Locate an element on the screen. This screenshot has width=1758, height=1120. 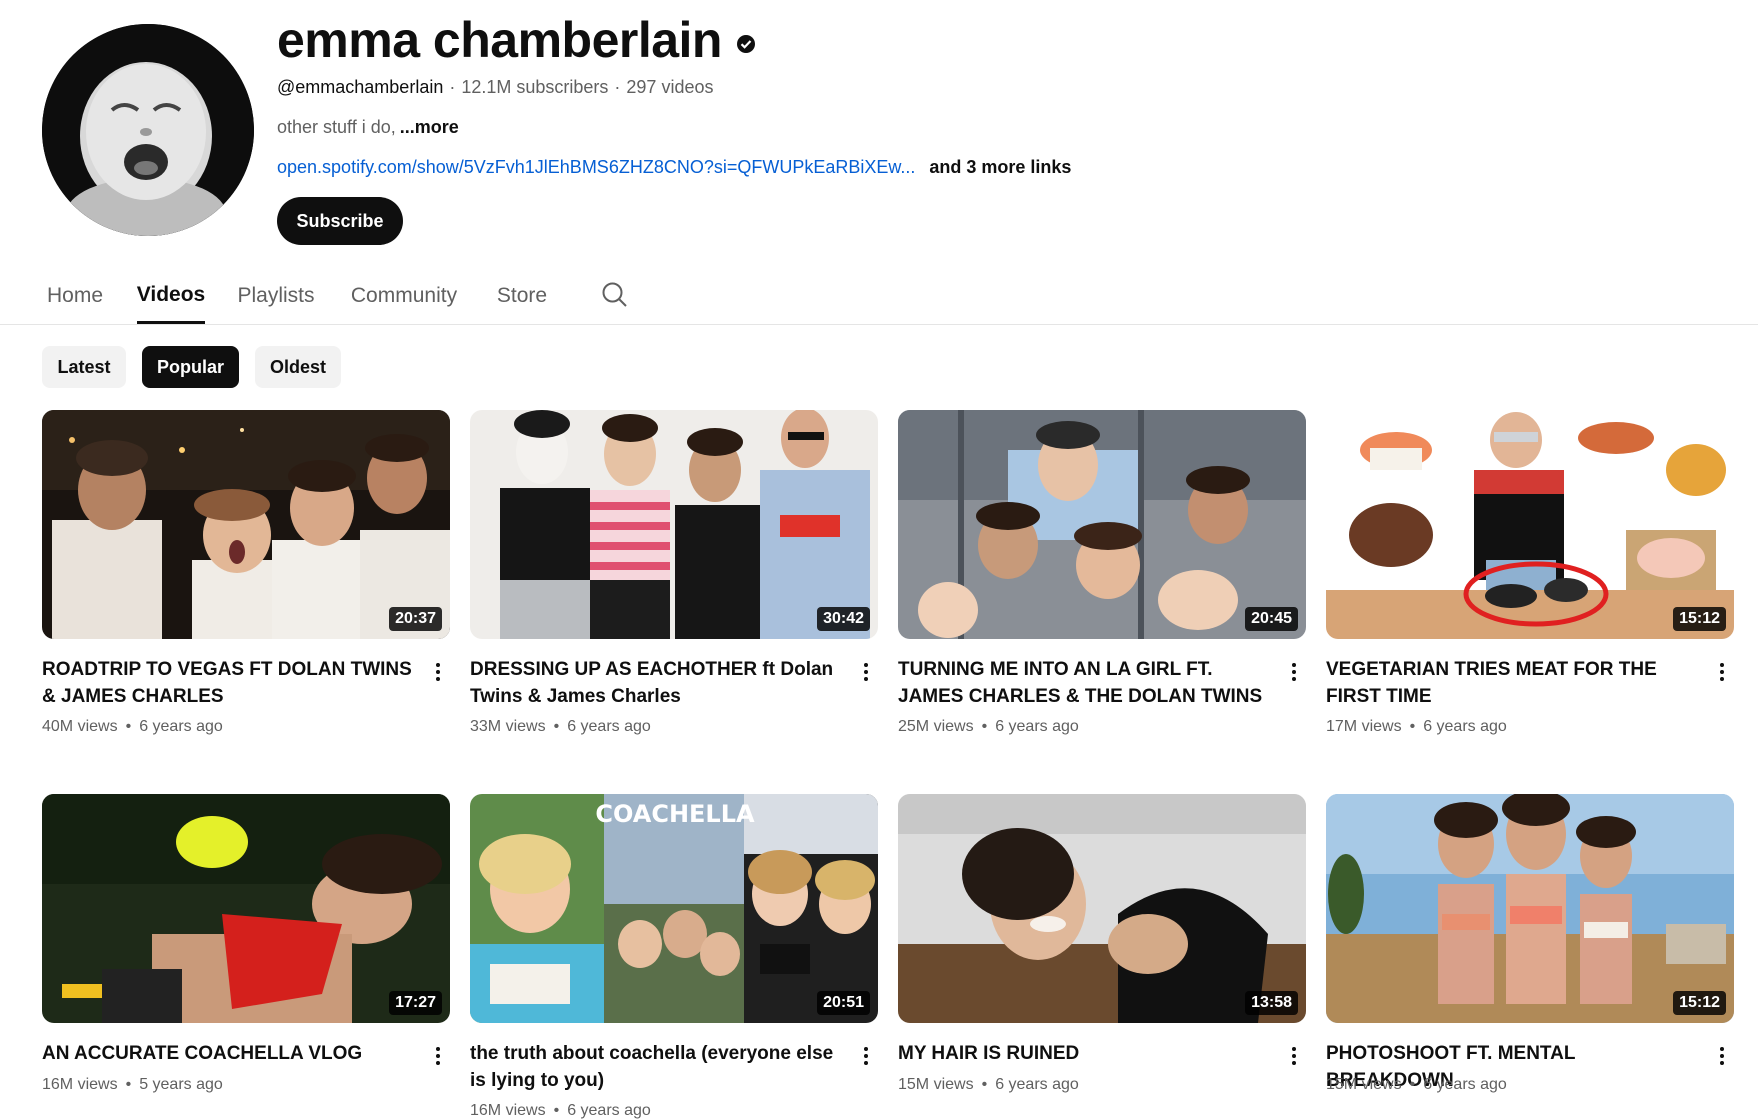
tab-home: Home is located at coordinates (75, 296).